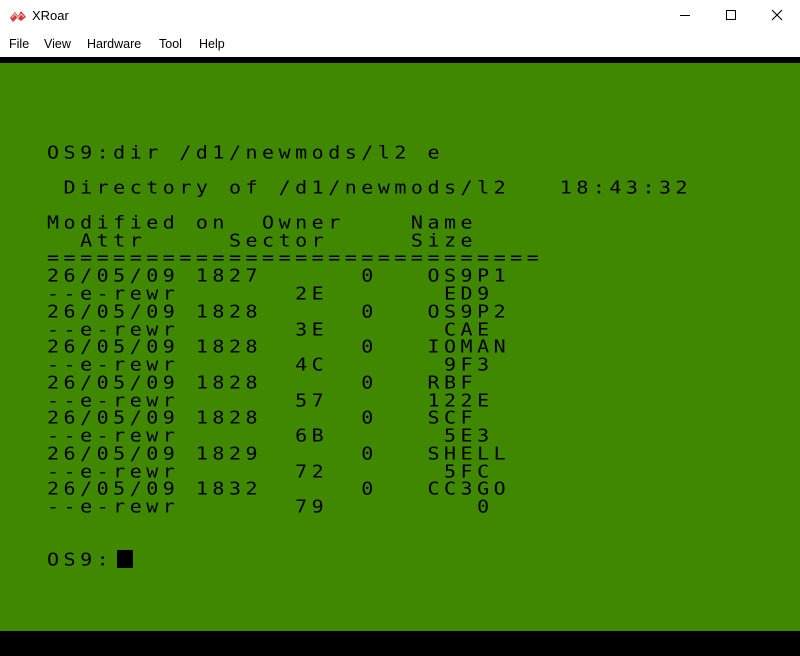 This screenshot has width=800, height=656. Describe the element at coordinates (400, 17) in the screenshot. I see `title-bar: XRoar` at that location.